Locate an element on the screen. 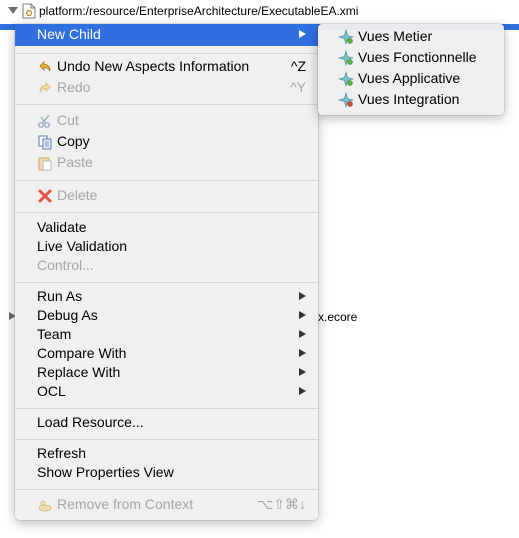  menu-item-ocl: OCL is located at coordinates (166, 391).